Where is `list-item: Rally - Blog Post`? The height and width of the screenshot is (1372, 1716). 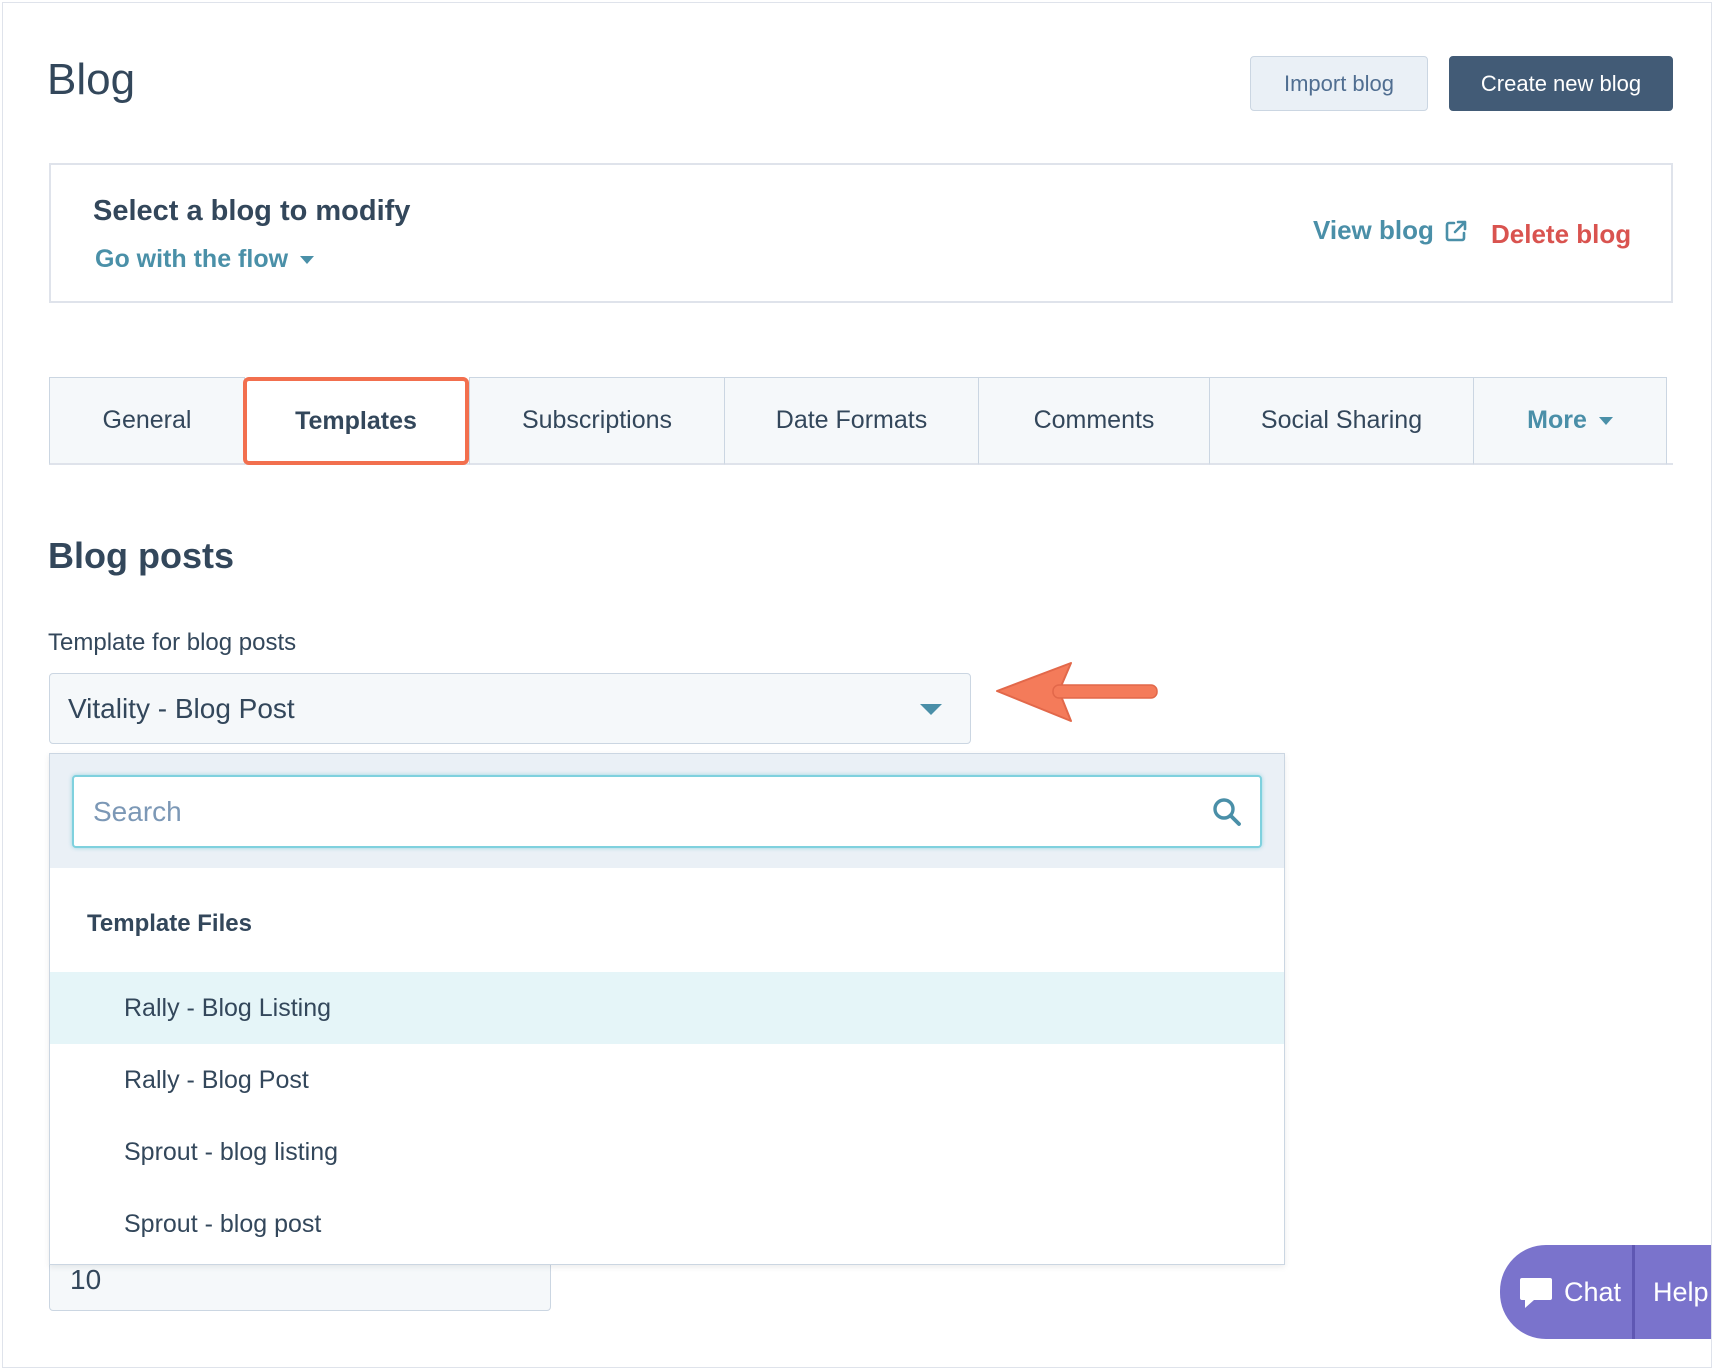 list-item: Rally - Blog Post is located at coordinates (667, 1080).